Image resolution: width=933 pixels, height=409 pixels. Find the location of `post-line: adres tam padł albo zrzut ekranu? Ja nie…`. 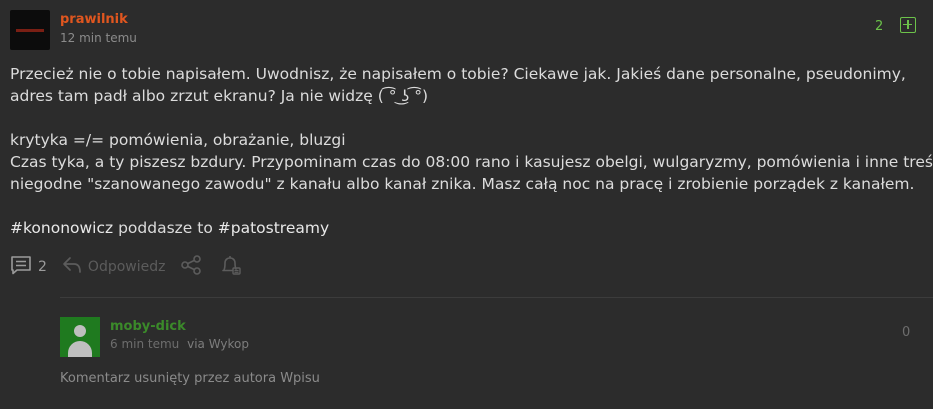

post-line: adres tam padł albo zrzut ekranu? Ja nie… is located at coordinates (219, 96).